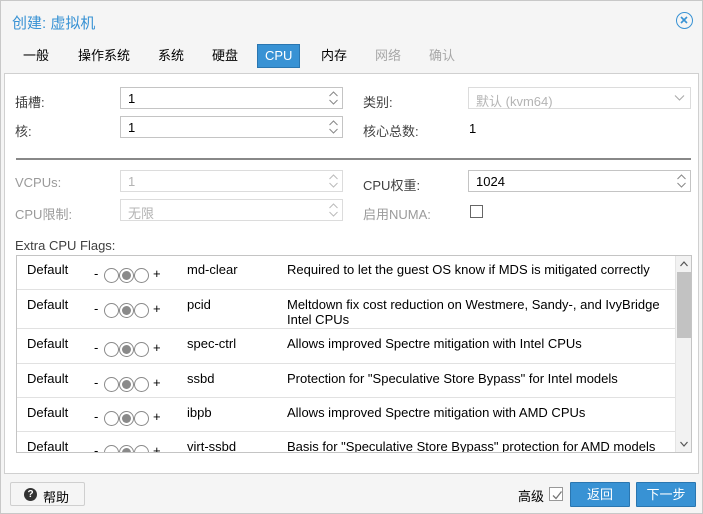 Image resolution: width=703 pixels, height=514 pixels. What do you see at coordinates (36, 56) in the screenshot?
I see `tab-general: 一般` at bounding box center [36, 56].